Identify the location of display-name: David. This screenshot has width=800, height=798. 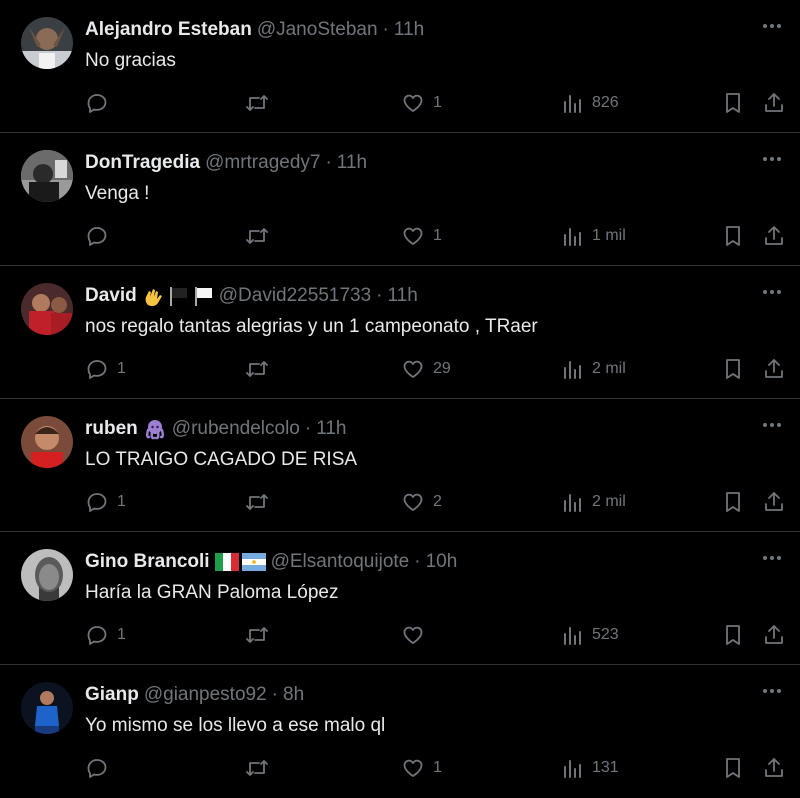
(111, 296).